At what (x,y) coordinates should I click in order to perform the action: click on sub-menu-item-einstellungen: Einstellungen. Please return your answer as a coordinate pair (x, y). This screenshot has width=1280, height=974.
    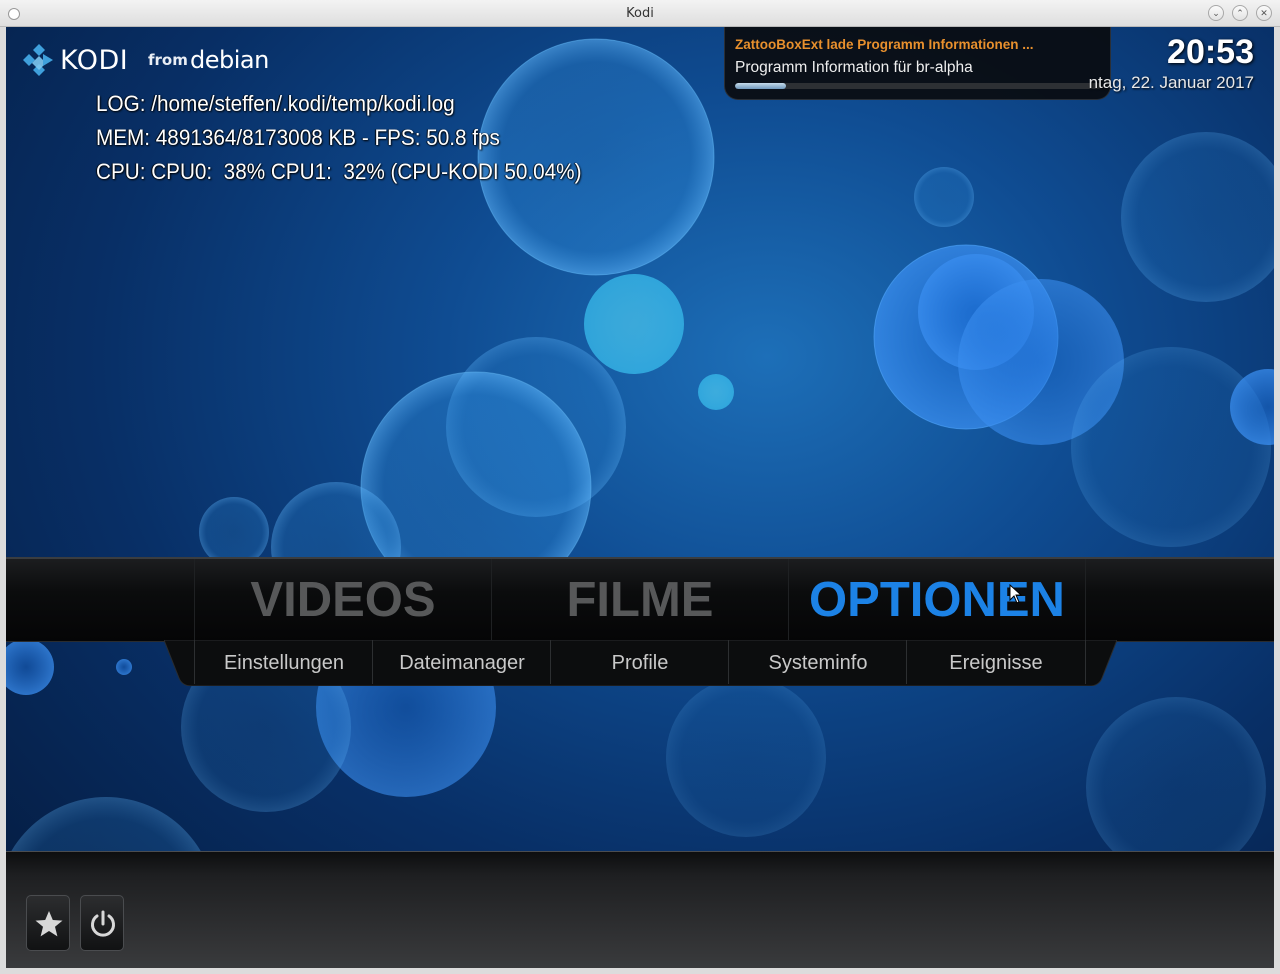
    Looking at the image, I should click on (283, 662).